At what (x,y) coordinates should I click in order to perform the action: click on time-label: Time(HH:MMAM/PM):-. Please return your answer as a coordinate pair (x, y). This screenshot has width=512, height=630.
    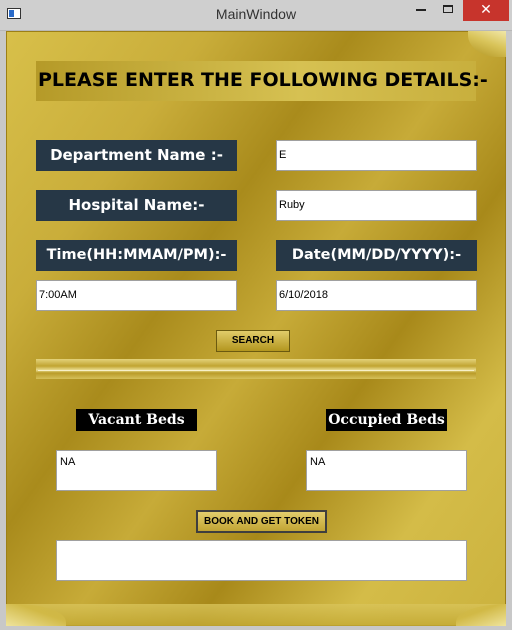
    Looking at the image, I should click on (136, 255).